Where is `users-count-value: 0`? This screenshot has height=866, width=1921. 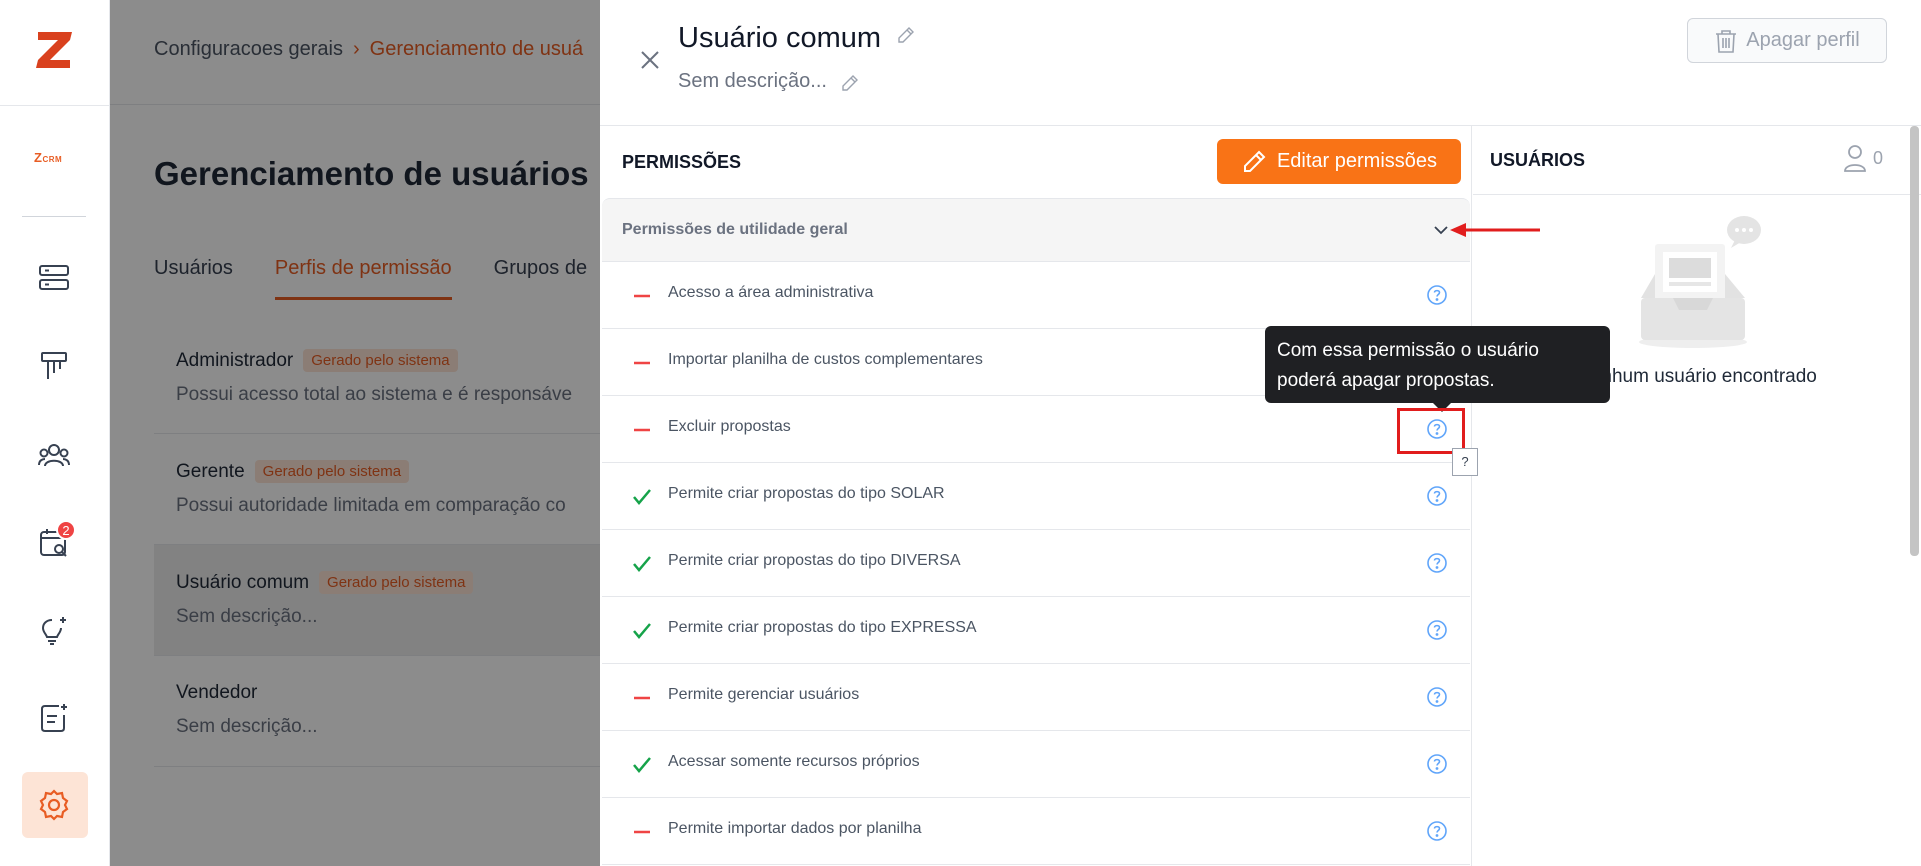
users-count-value: 0 is located at coordinates (1878, 157).